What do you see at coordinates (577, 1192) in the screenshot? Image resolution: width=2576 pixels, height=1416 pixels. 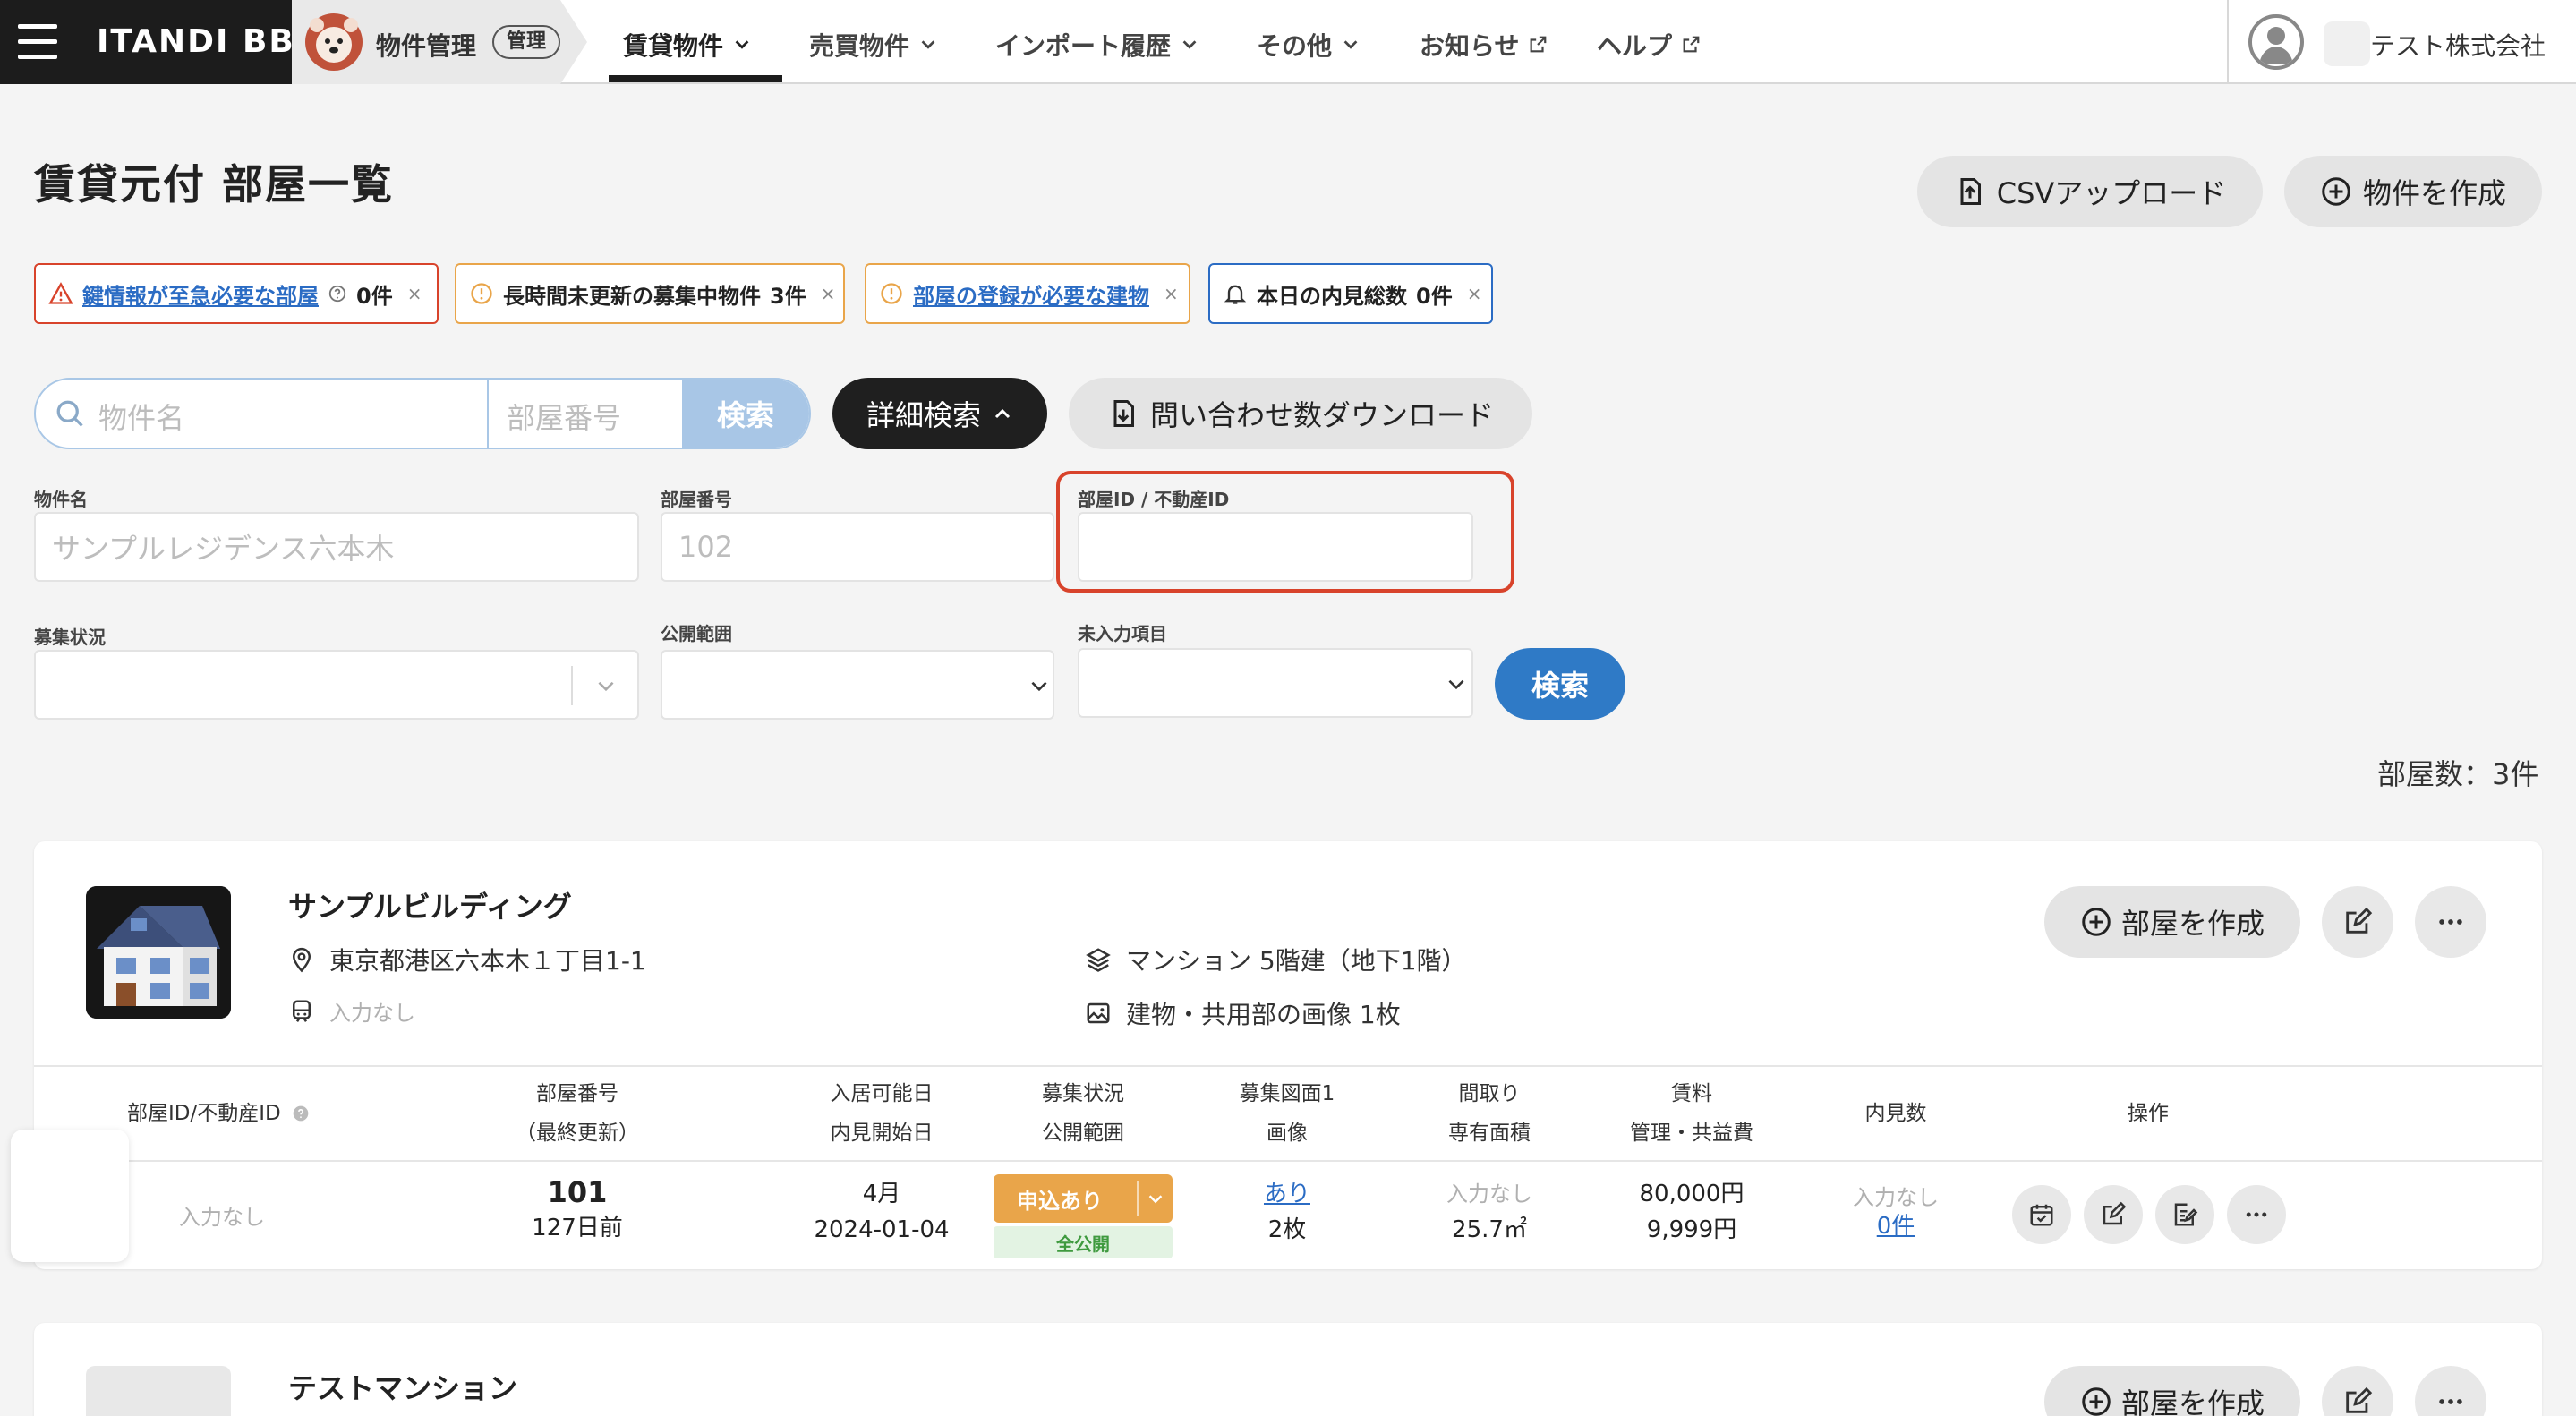 I see `room-number: 101` at bounding box center [577, 1192].